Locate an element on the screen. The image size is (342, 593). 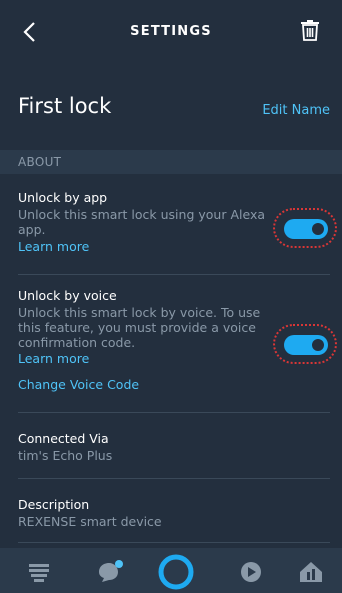
description-value: REXENSE smart device is located at coordinates (90, 521).